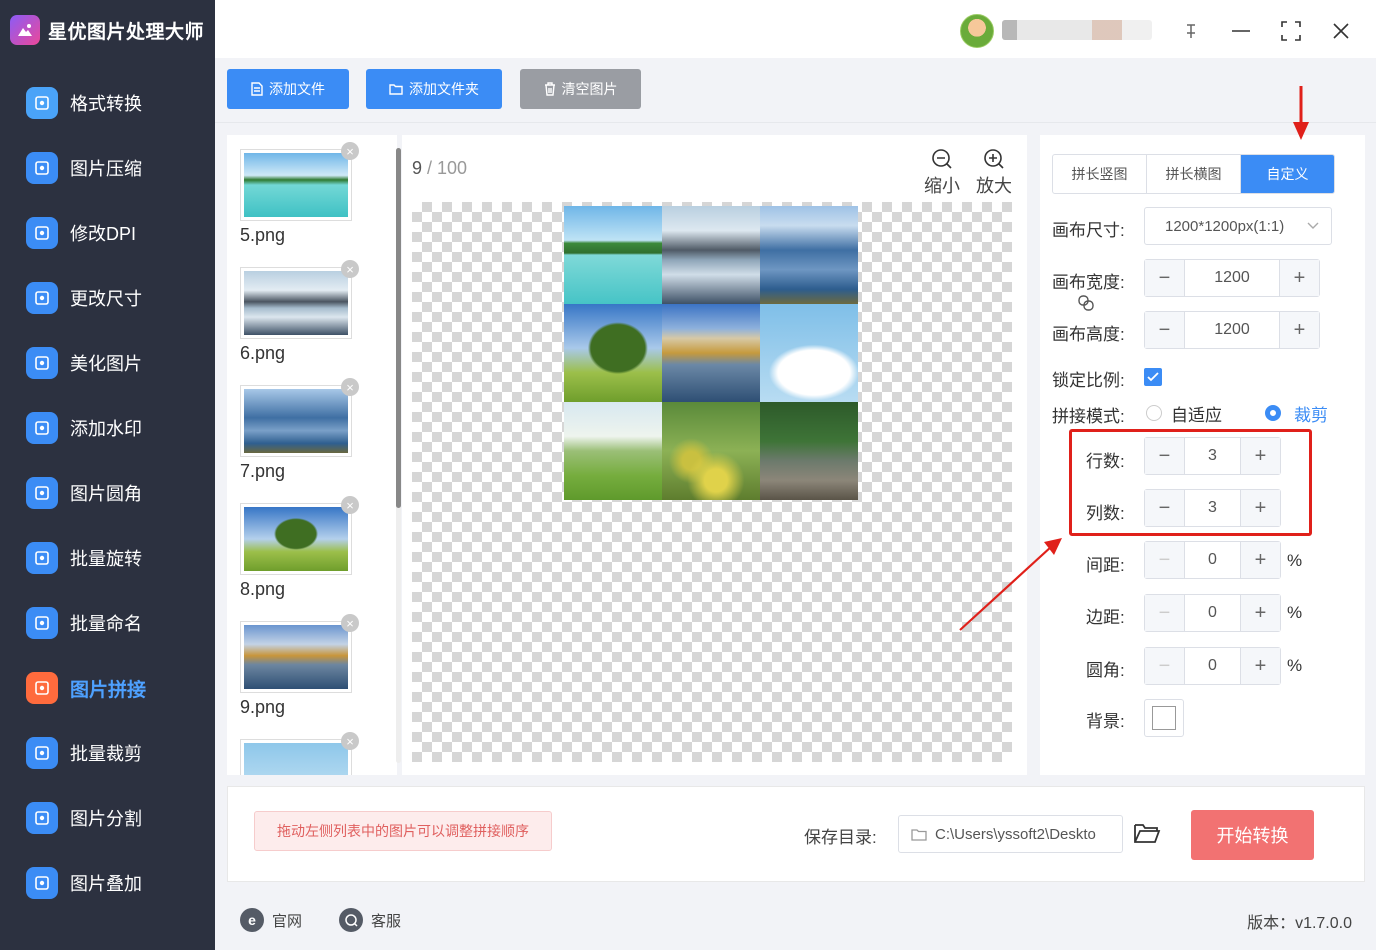 Image resolution: width=1376 pixels, height=950 pixels. I want to click on spacing-stepper: − 0 +, so click(1212, 560).